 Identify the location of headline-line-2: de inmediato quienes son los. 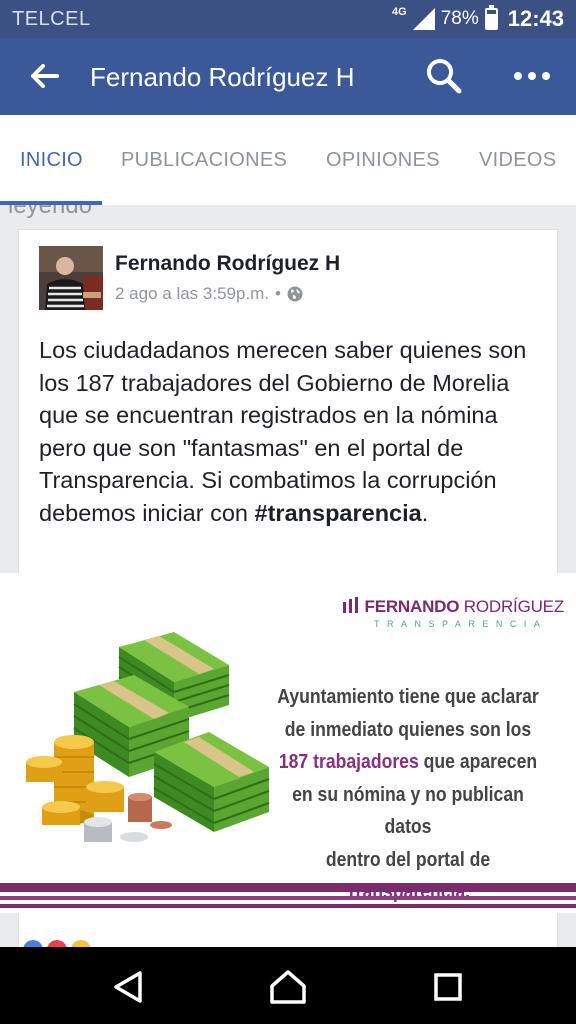
(408, 729).